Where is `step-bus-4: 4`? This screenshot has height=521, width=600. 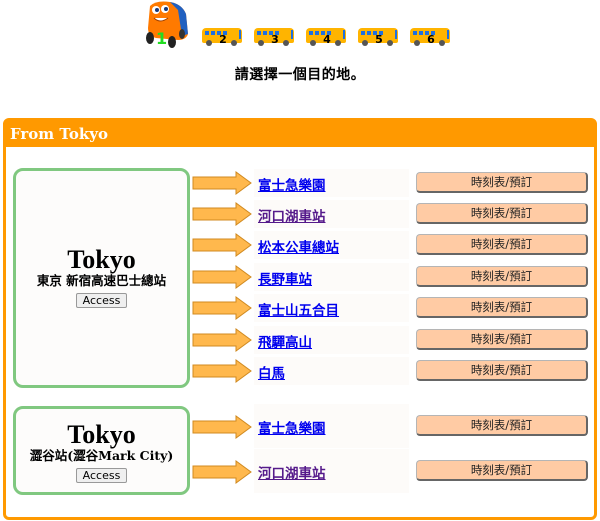 step-bus-4: 4 is located at coordinates (326, 37).